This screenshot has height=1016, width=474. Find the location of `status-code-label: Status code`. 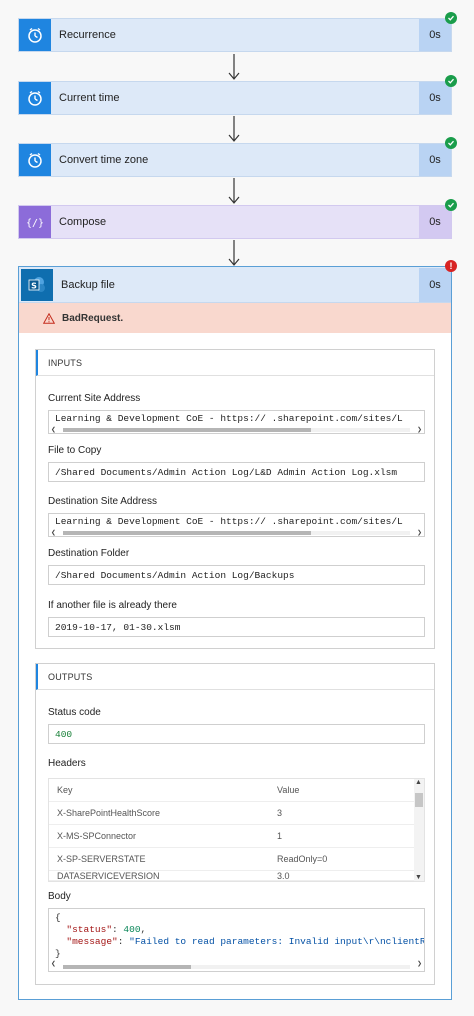

status-code-label: Status code is located at coordinates (74, 712).